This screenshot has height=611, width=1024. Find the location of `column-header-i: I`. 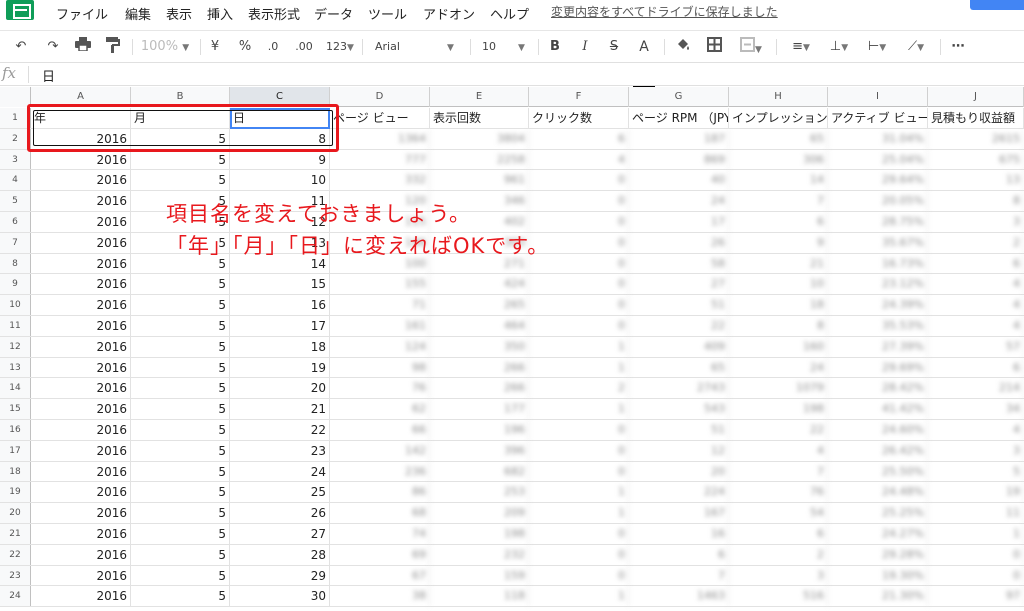

column-header-i: I is located at coordinates (878, 97).